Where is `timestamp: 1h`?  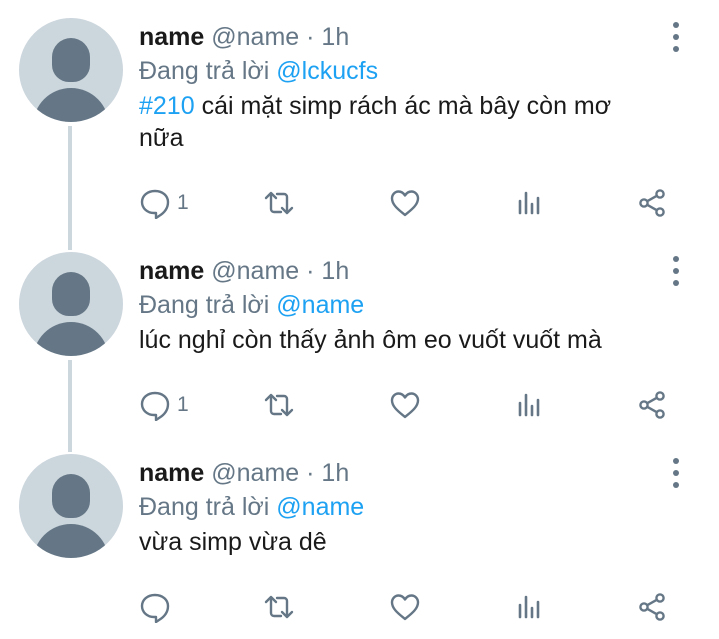 timestamp: 1h is located at coordinates (335, 473).